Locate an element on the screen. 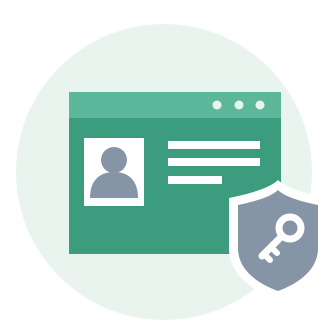 The height and width of the screenshot is (327, 328). user-avatar-icon is located at coordinates (114, 172).